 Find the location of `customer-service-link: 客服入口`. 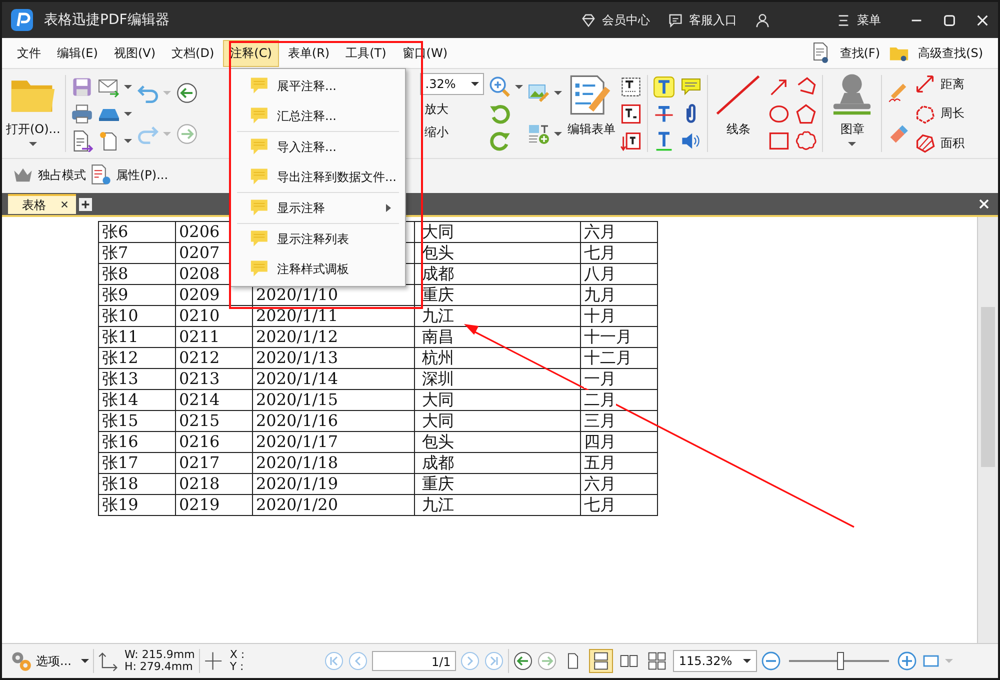

customer-service-link: 客服入口 is located at coordinates (713, 20).